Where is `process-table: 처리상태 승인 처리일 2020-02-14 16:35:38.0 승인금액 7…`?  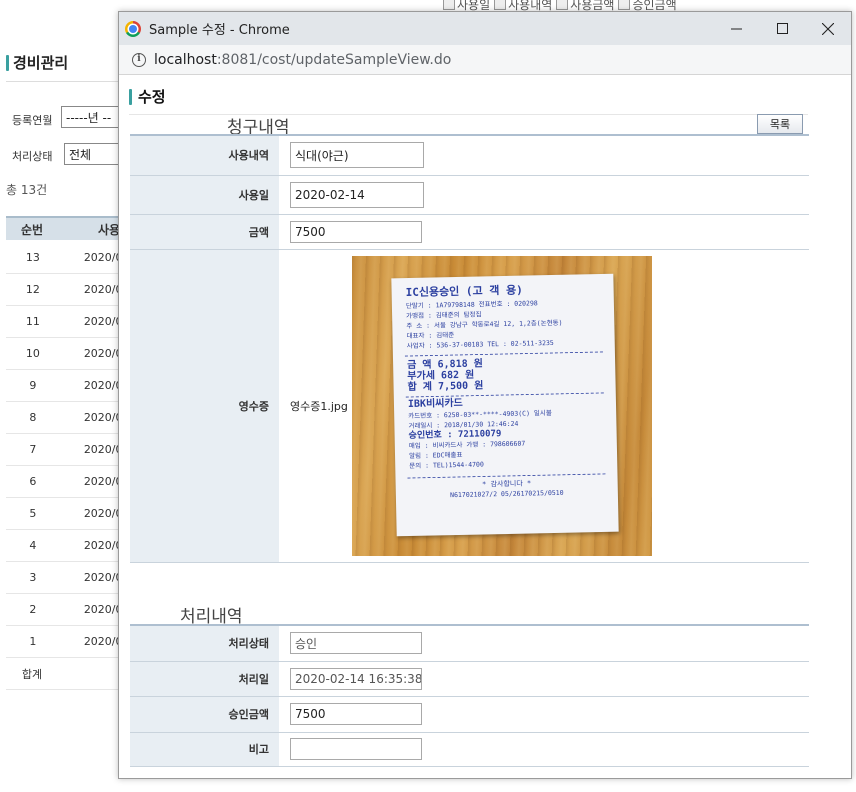
process-table: 처리상태 승인 처리일 2020-02-14 16:35:38.0 승인금액 7… is located at coordinates (469, 695).